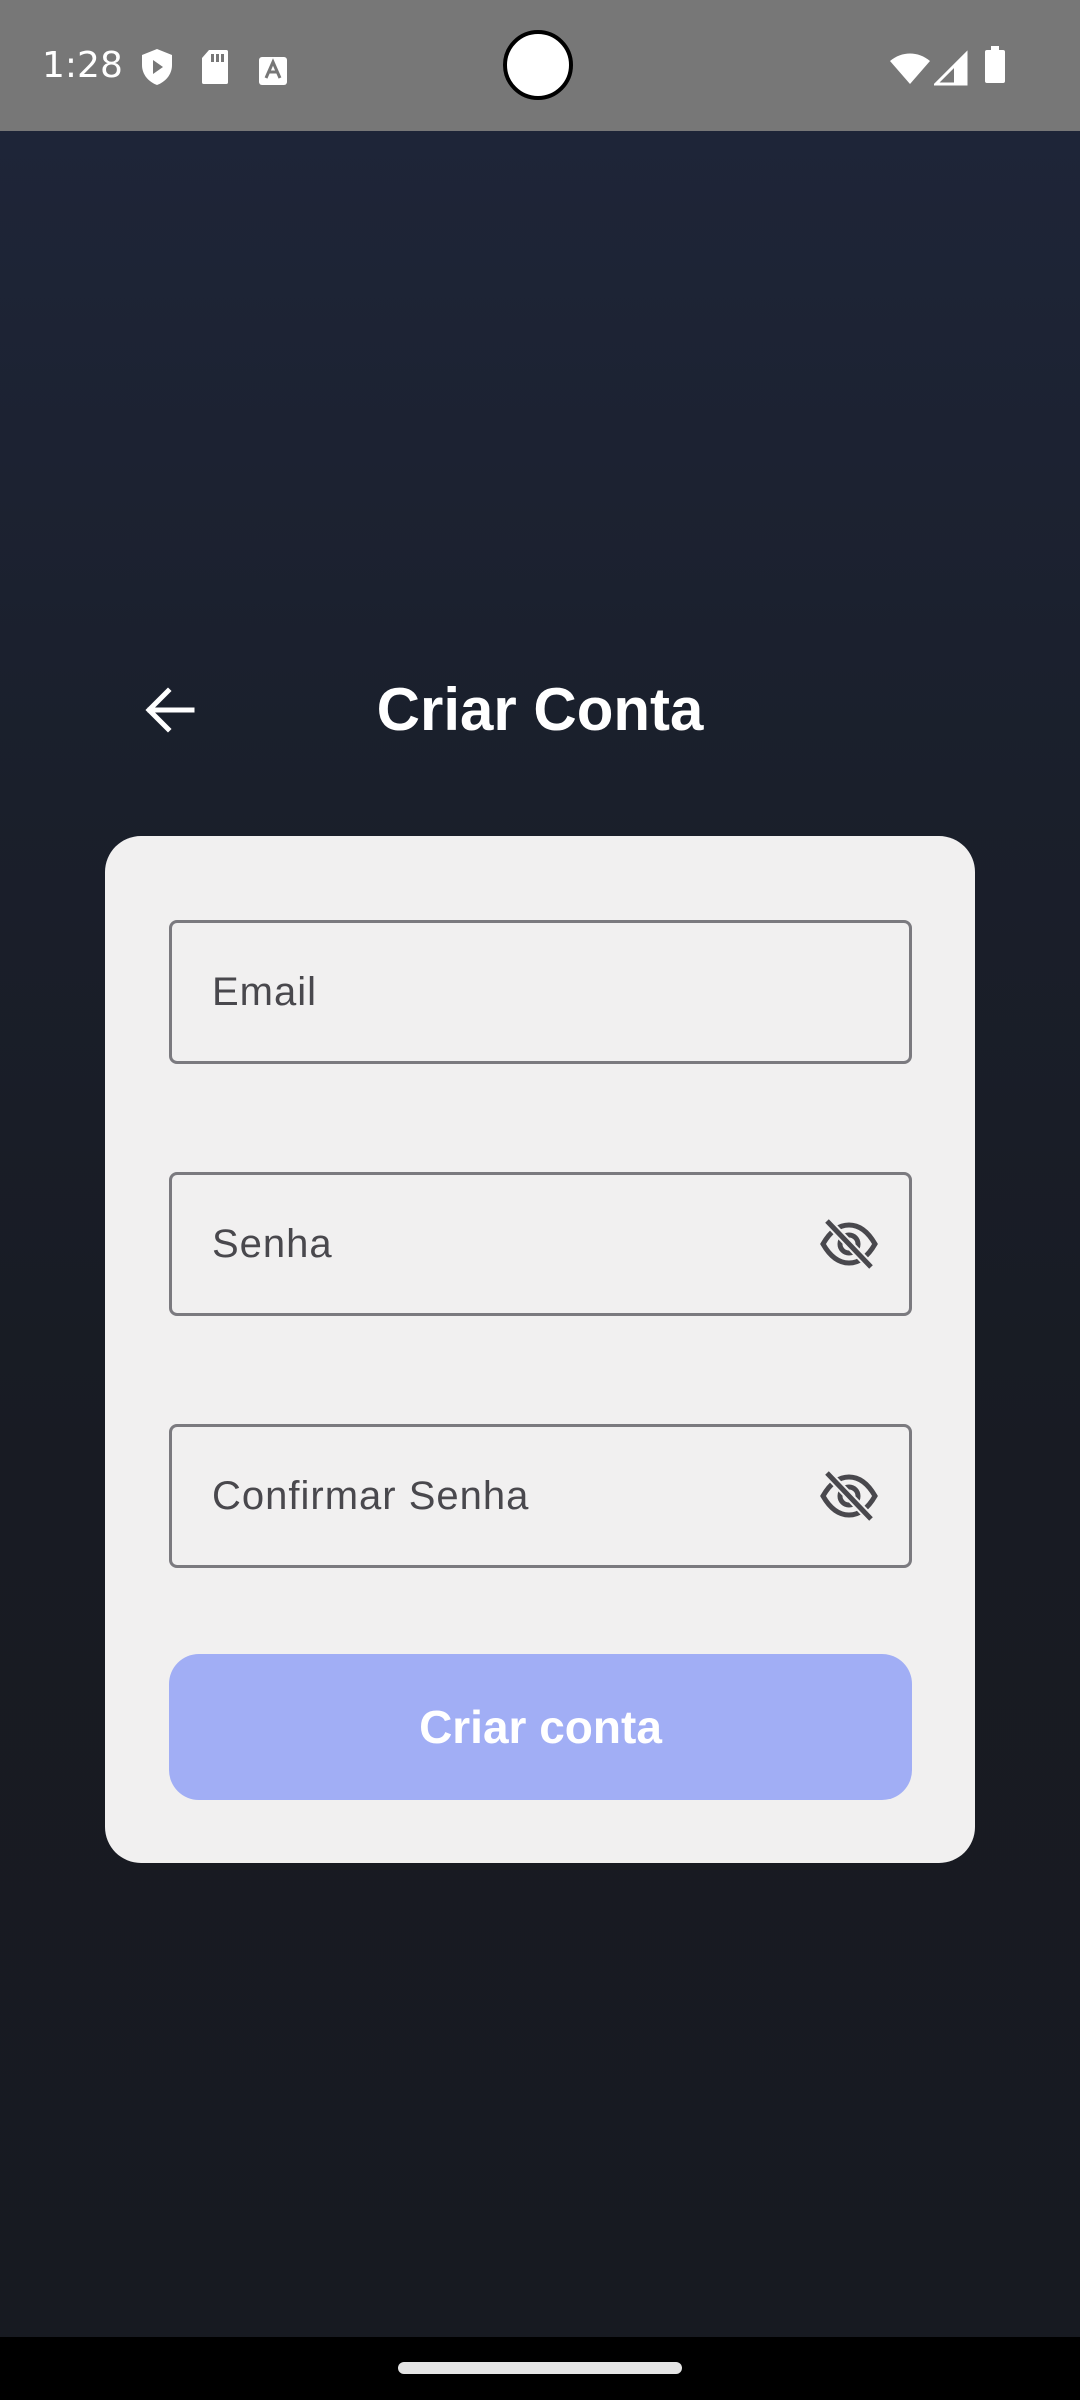 Image resolution: width=1080 pixels, height=2400 pixels. Describe the element at coordinates (910, 68) in the screenshot. I see `wifi-icon` at that location.